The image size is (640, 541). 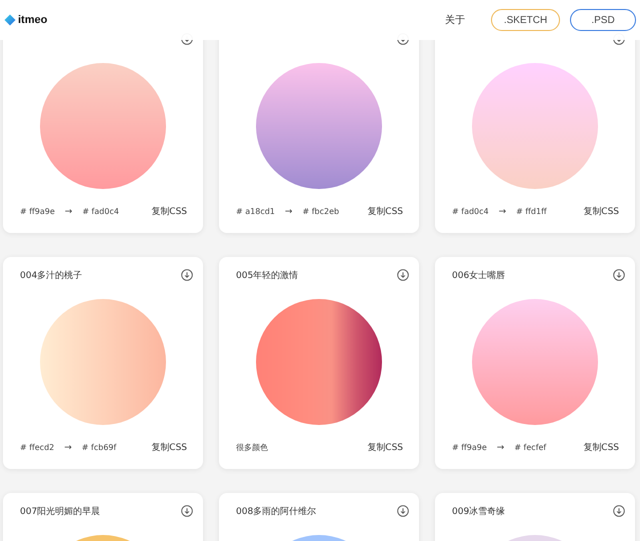 What do you see at coordinates (321, 211) in the screenshot?
I see `color-code: # fbc2eb` at bounding box center [321, 211].